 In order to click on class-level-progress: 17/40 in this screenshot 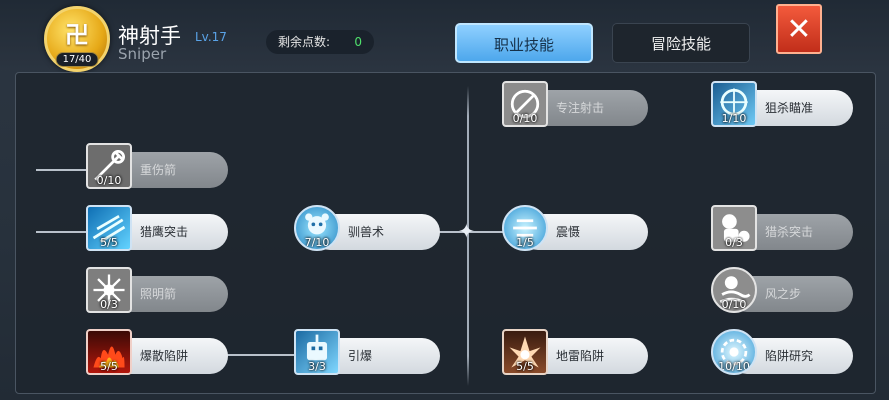, I will do `click(77, 59)`.